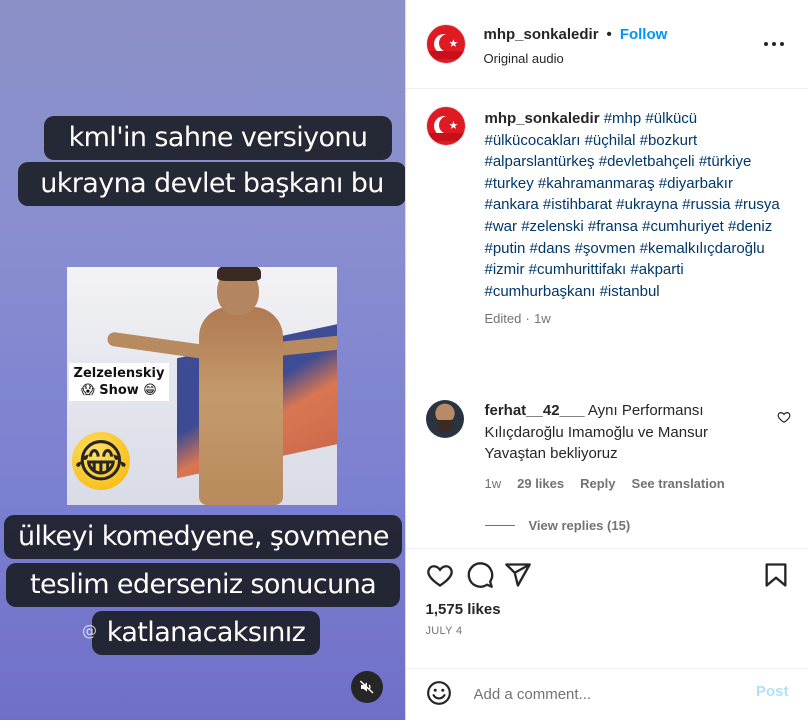 The height and width of the screenshot is (721, 808). Describe the element at coordinates (647, 161) in the screenshot. I see `hashtag-link: #devletbahçeli` at that location.